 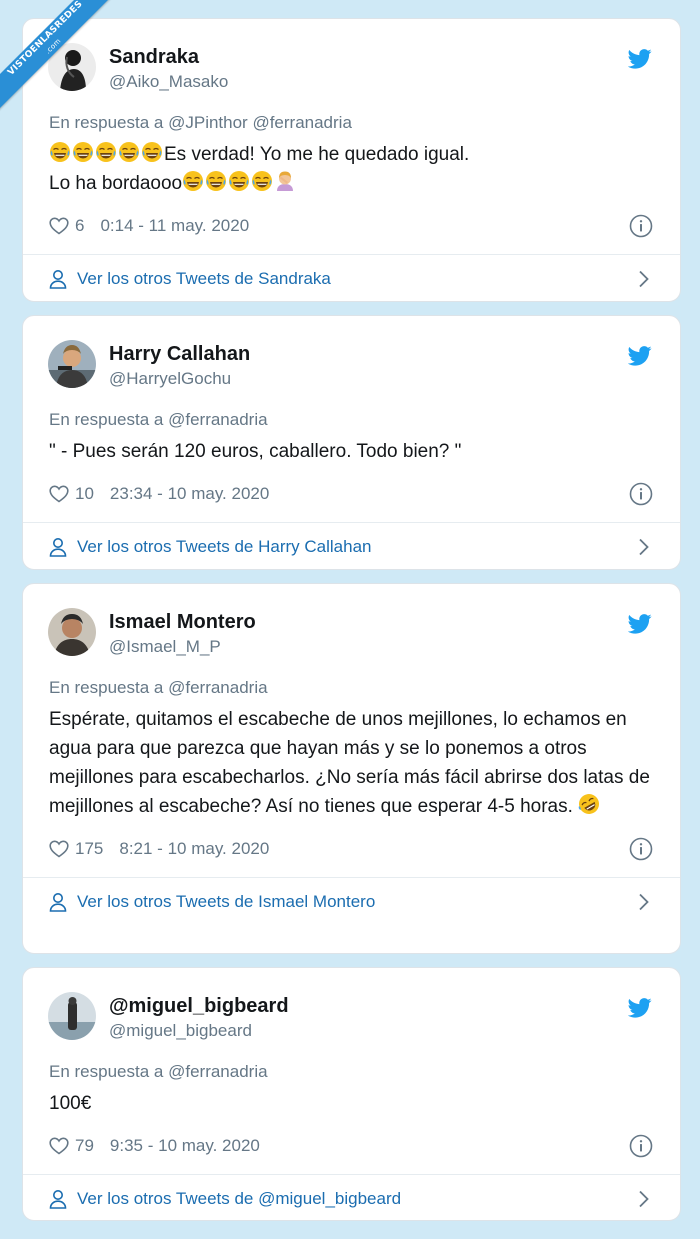 I want to click on user-handle: @Aiko_Masako, so click(x=168, y=82).